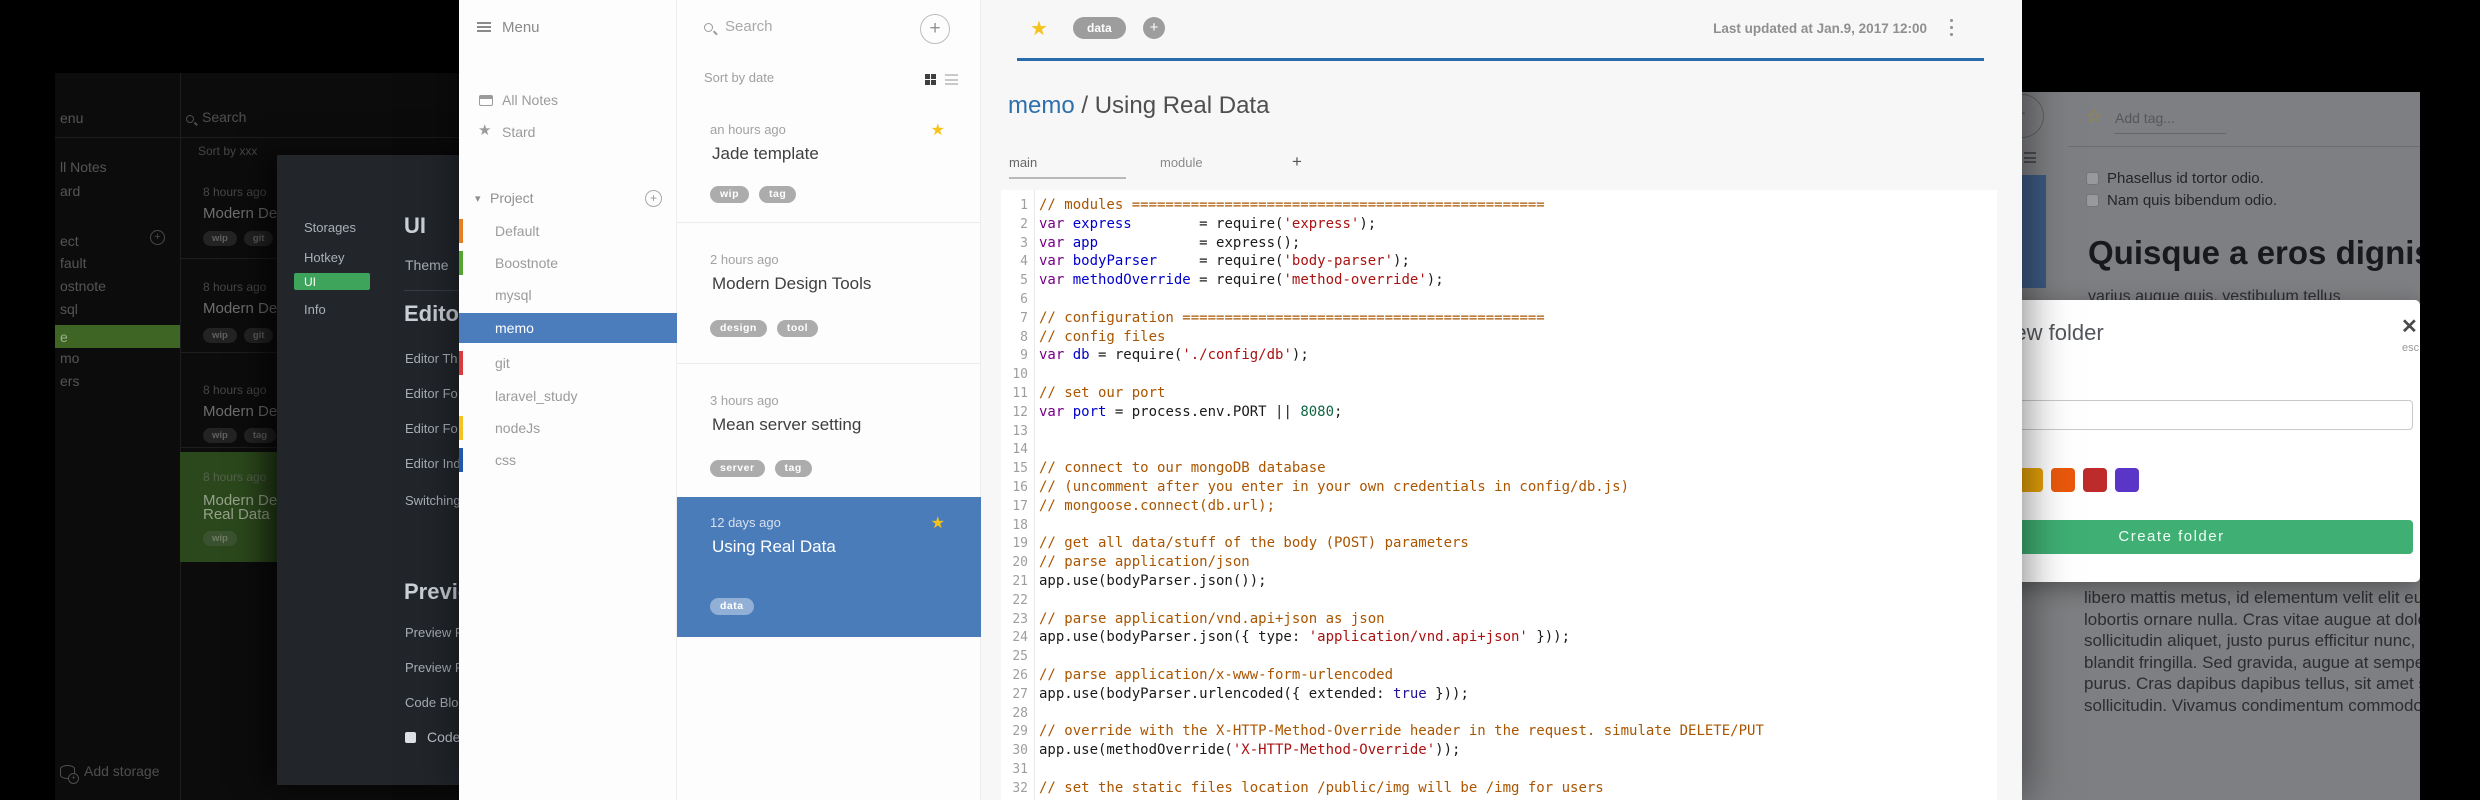 The width and height of the screenshot is (2480, 800). I want to click on sidebar-item-all-notes: All Notes, so click(530, 100).